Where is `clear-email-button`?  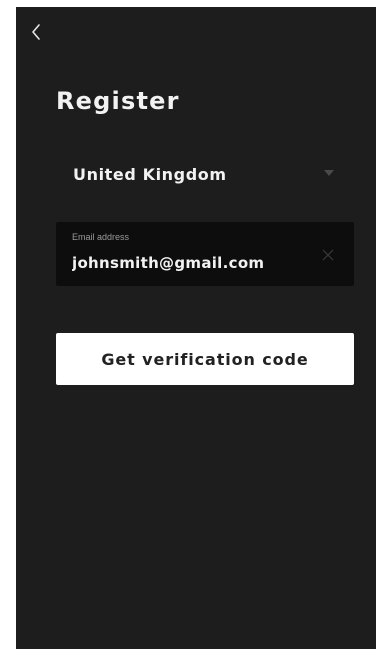
clear-email-button is located at coordinates (328, 254).